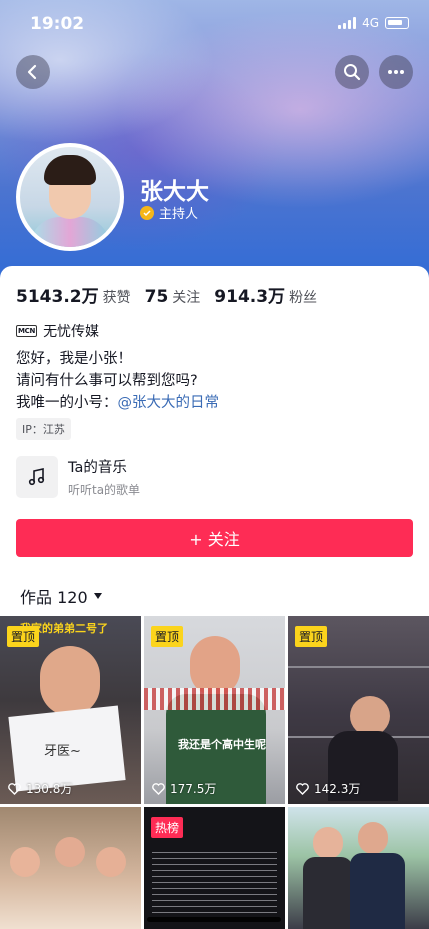 The image size is (429, 929). I want to click on avatar-image, so click(70, 197).